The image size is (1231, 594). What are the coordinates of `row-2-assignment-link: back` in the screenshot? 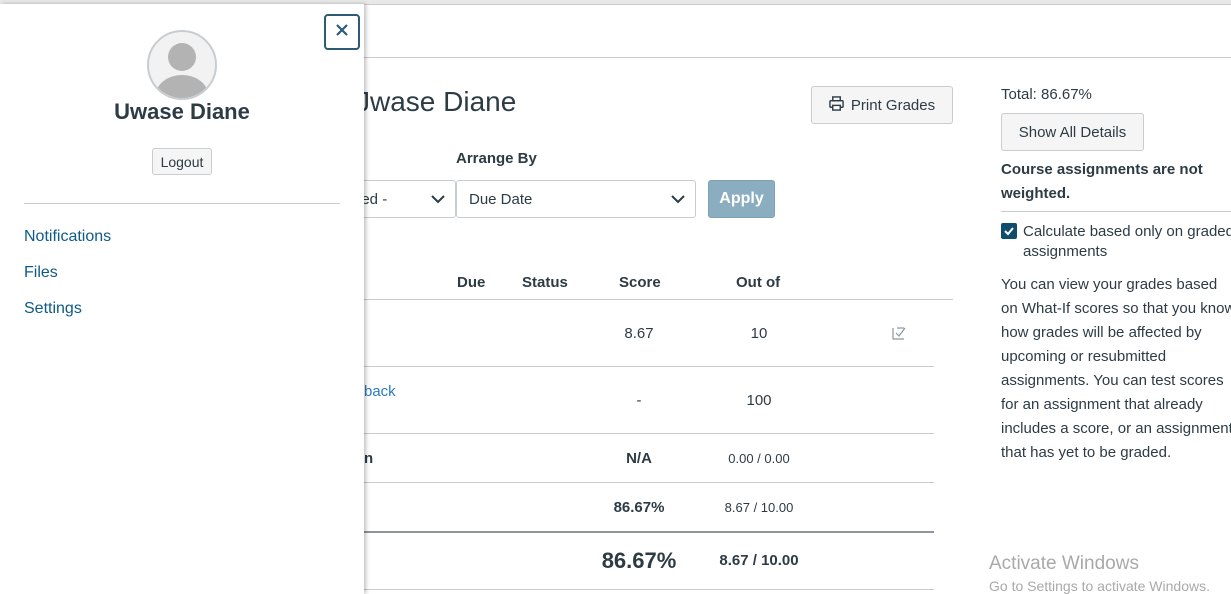 It's located at (380, 391).